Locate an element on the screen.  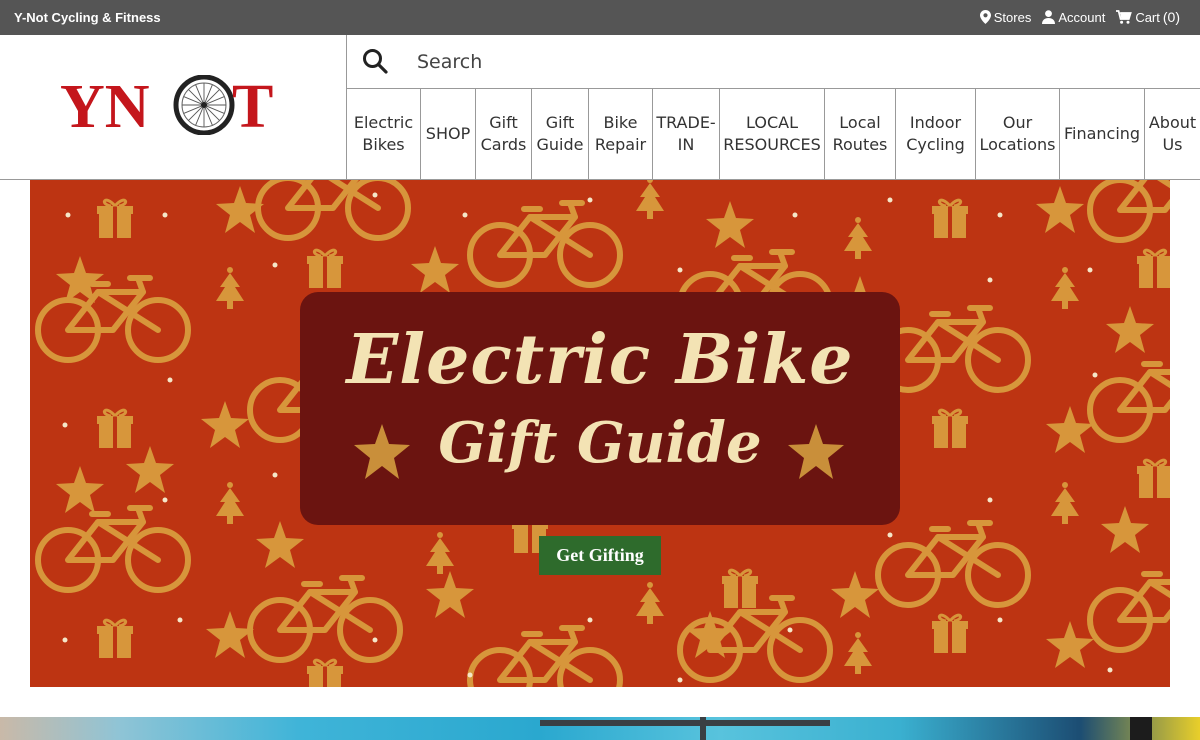
utility-links: Stores Account Cart (0) is located at coordinates (1079, 17).